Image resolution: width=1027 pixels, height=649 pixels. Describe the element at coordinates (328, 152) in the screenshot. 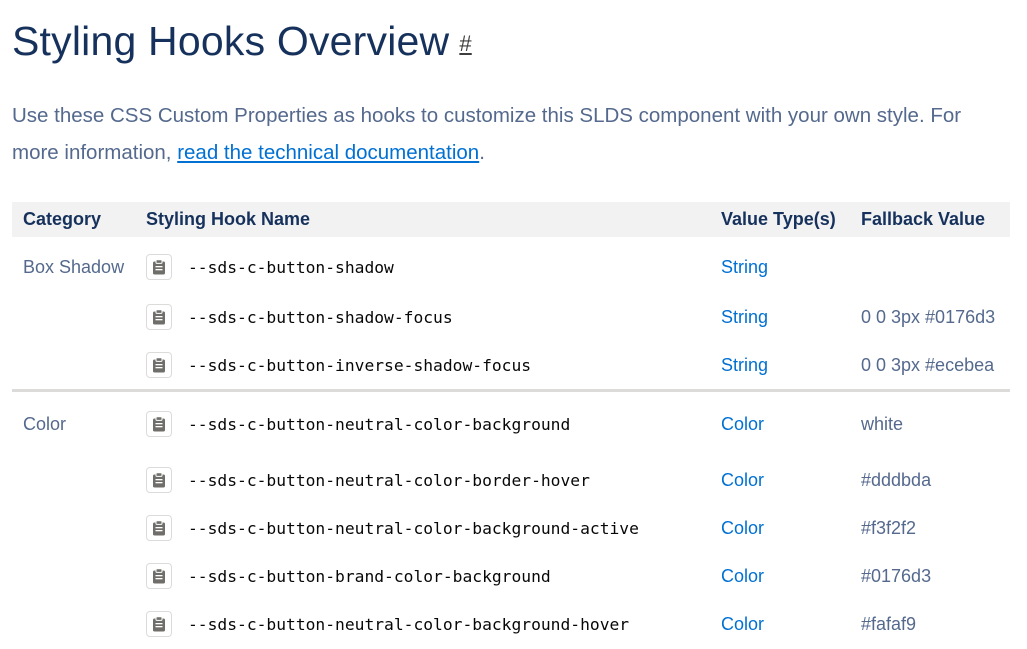

I see `technical-documentation-link: read the technical documentation` at that location.